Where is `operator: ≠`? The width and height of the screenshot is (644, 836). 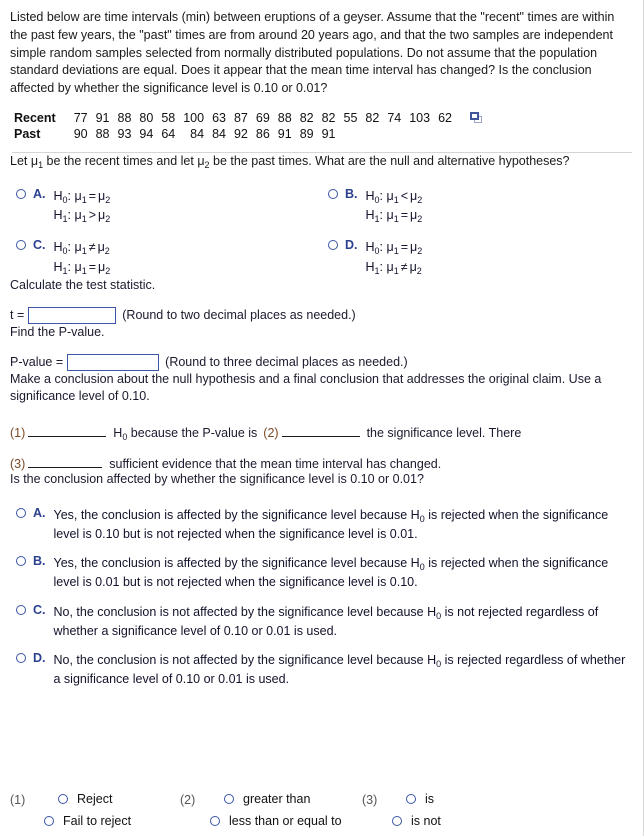
operator: ≠ is located at coordinates (404, 266).